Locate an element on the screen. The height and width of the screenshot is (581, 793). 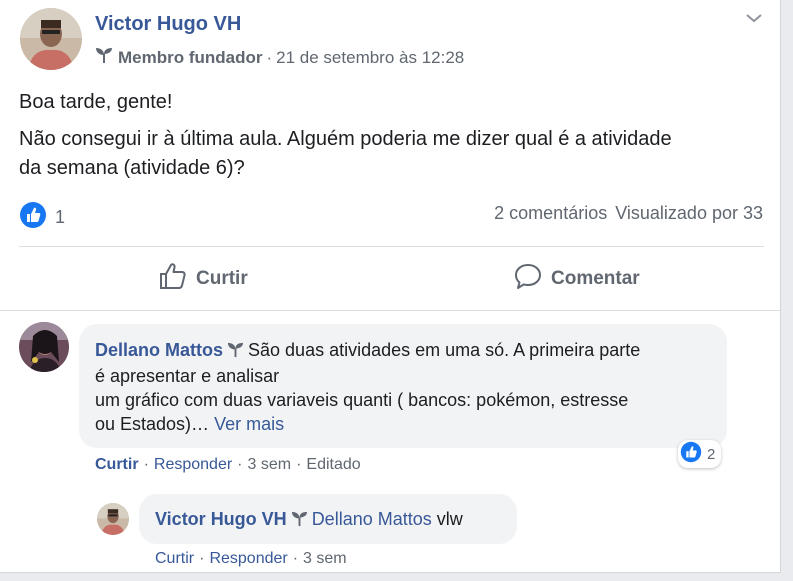
thumbs-up-icon is located at coordinates (177, 279).